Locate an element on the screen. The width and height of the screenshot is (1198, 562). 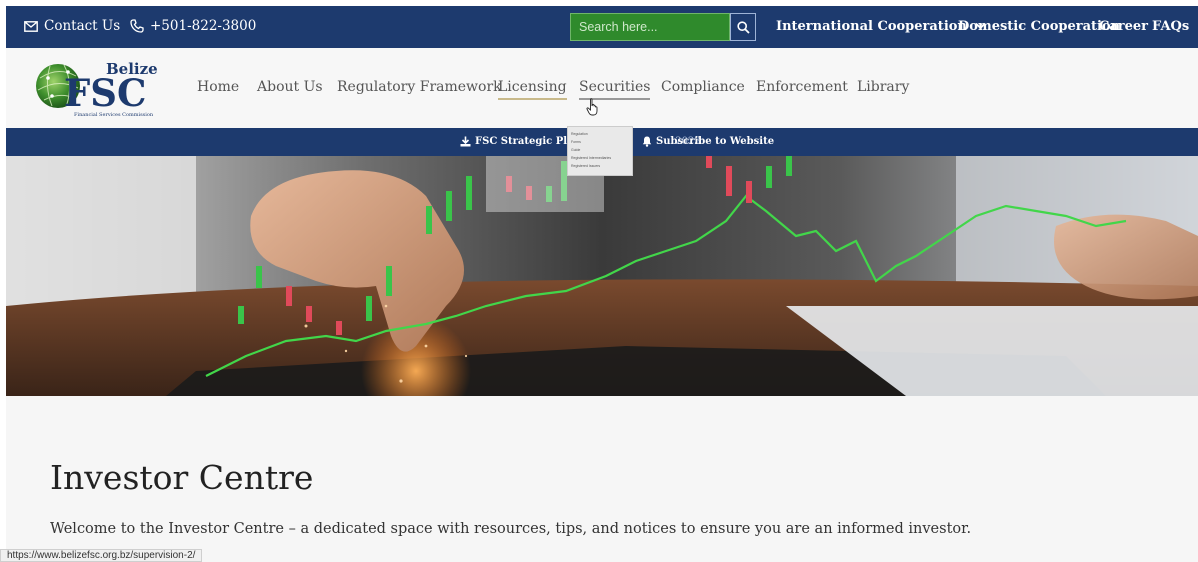
topnav-faqs: FAQs is located at coordinates (1170, 26).